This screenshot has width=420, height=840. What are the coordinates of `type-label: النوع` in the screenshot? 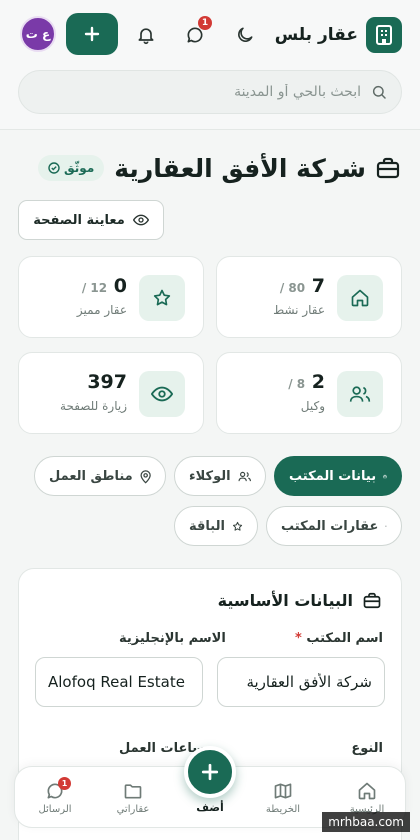 It's located at (367, 748).